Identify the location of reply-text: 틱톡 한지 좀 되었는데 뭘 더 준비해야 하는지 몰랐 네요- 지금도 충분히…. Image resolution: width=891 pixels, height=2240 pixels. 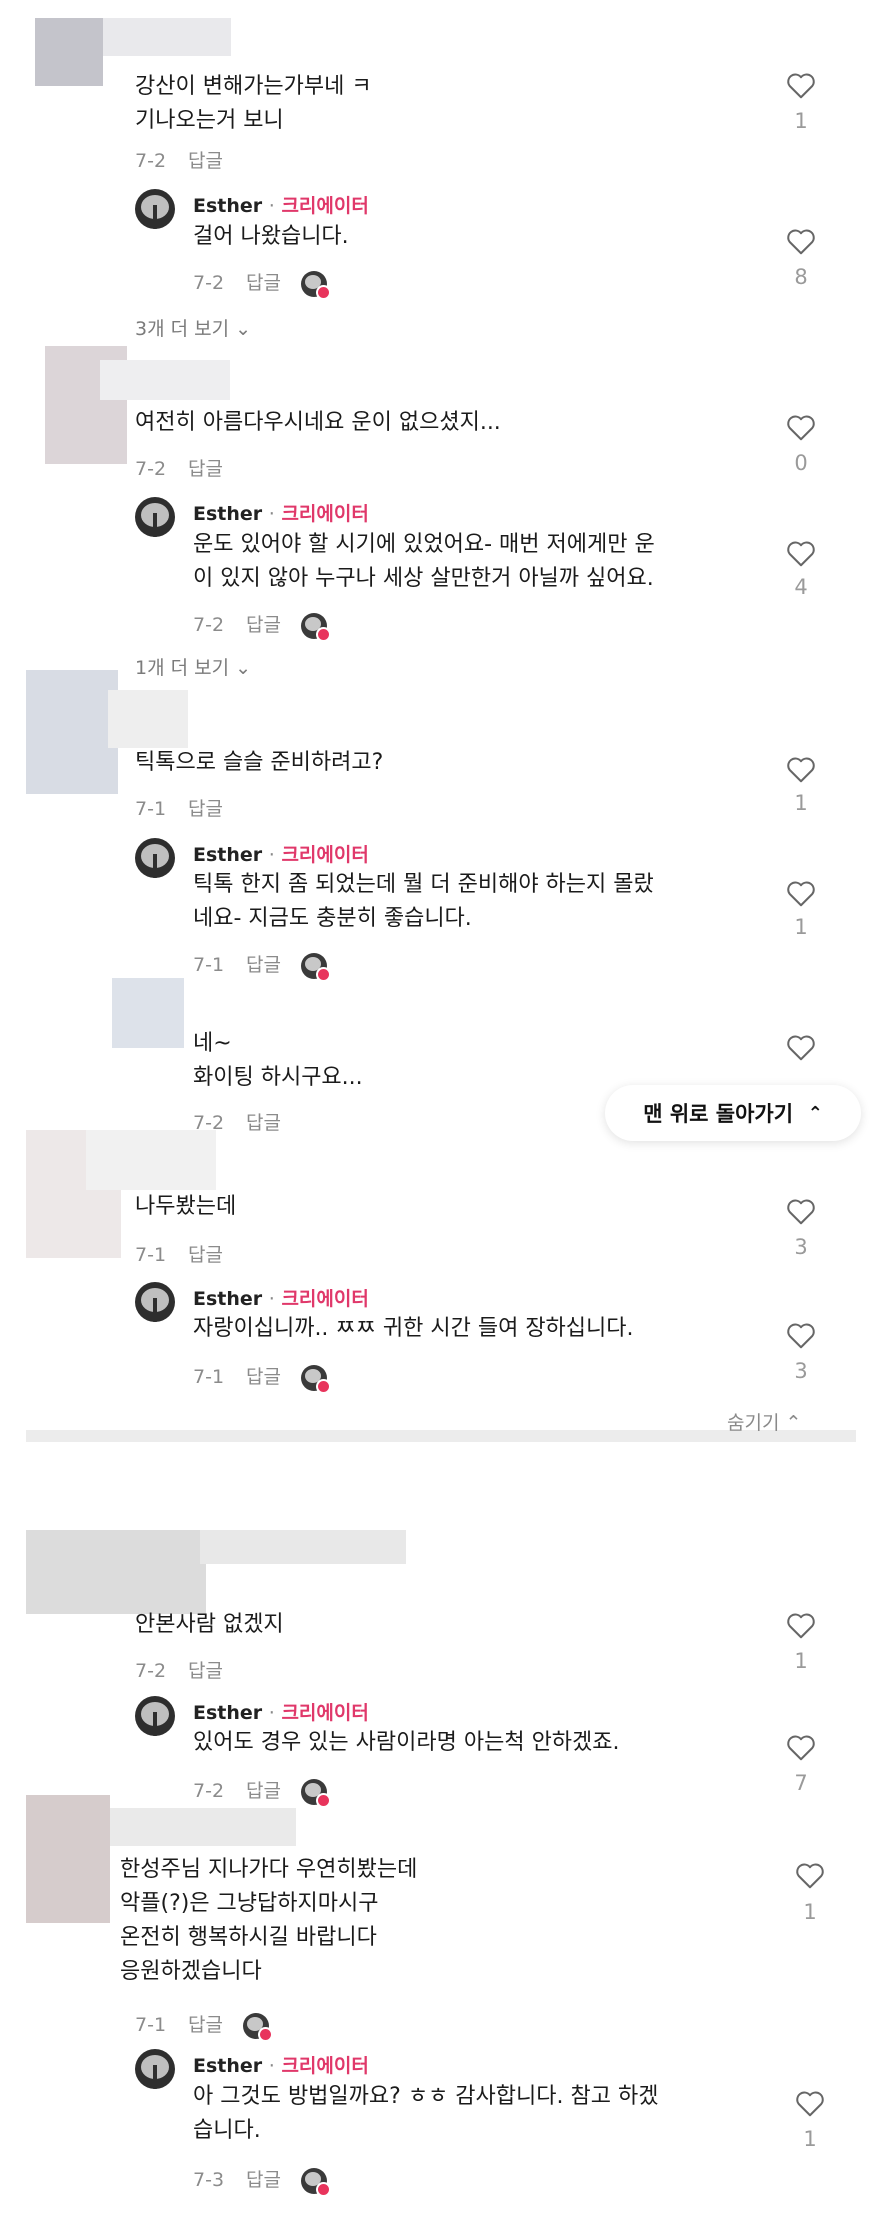
(423, 901).